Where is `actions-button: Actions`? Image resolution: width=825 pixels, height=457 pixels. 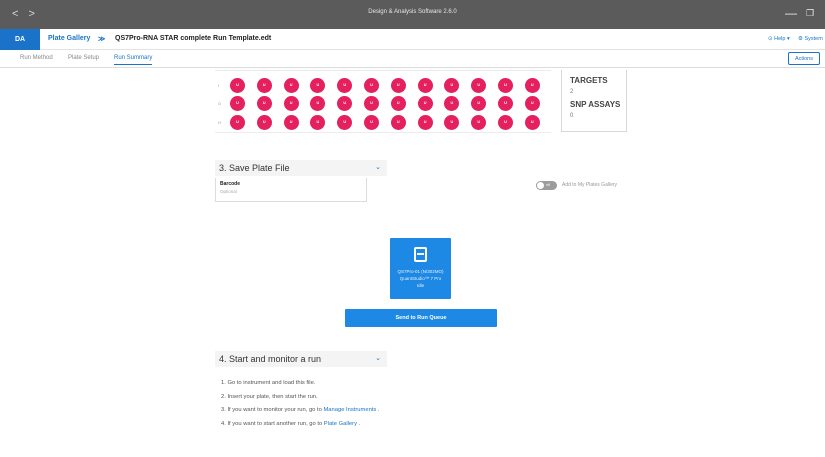 actions-button: Actions is located at coordinates (803, 58).